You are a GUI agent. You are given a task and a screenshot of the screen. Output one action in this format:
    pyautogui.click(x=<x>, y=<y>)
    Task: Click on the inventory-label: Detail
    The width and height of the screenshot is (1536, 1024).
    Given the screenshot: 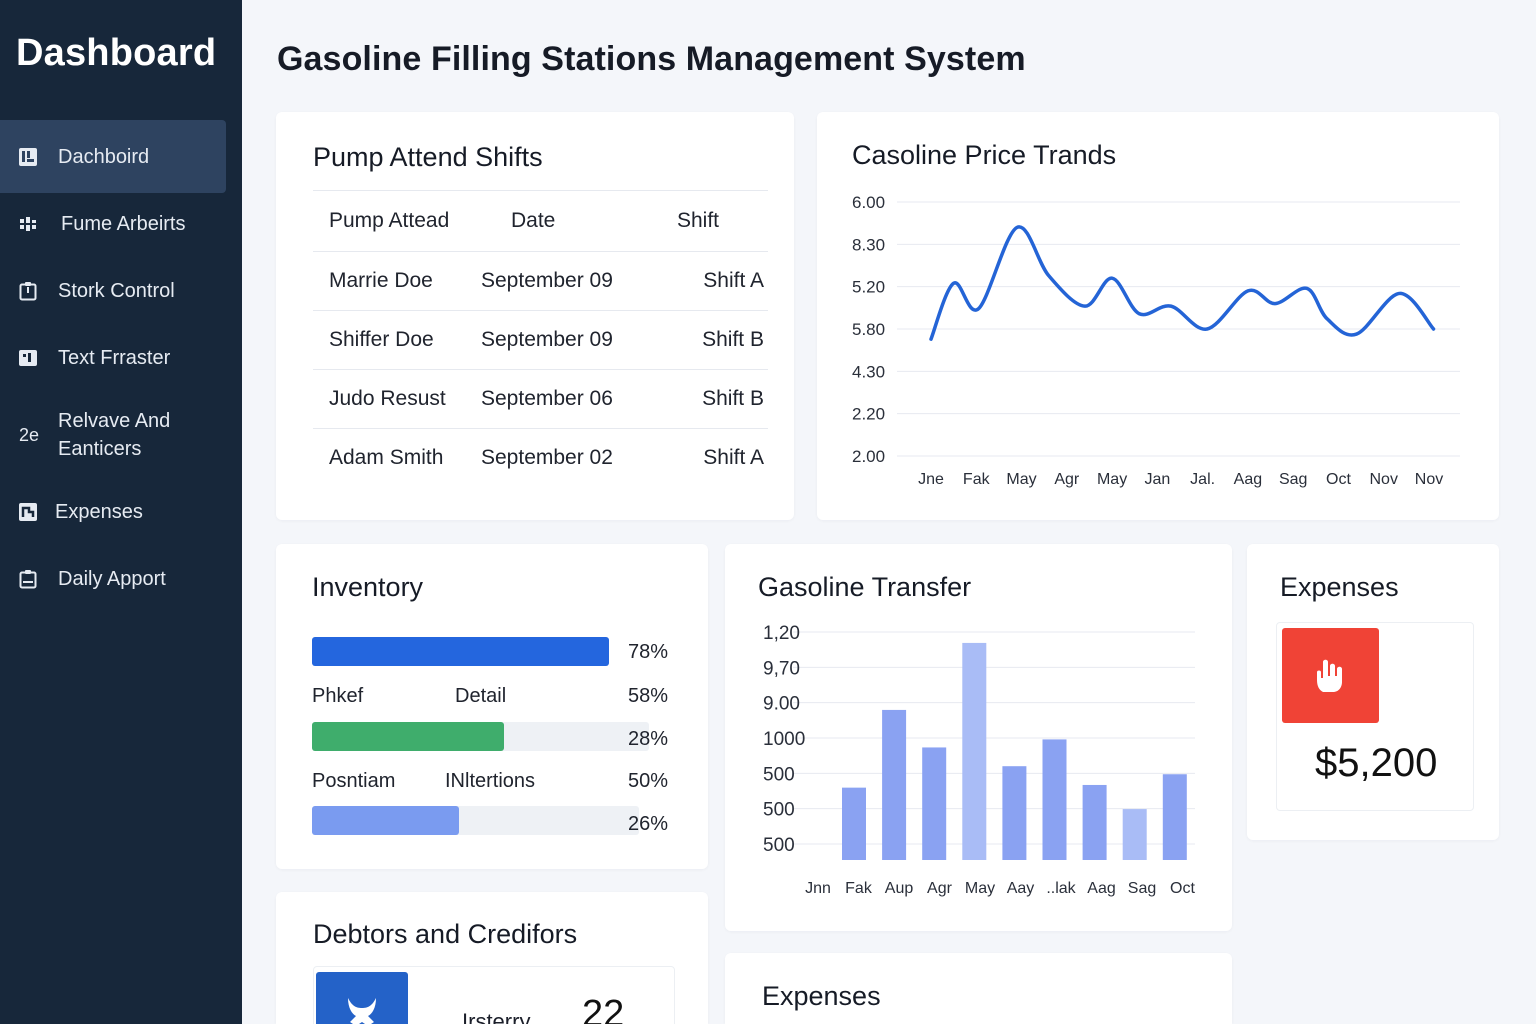 What is the action you would take?
    pyautogui.click(x=481, y=696)
    